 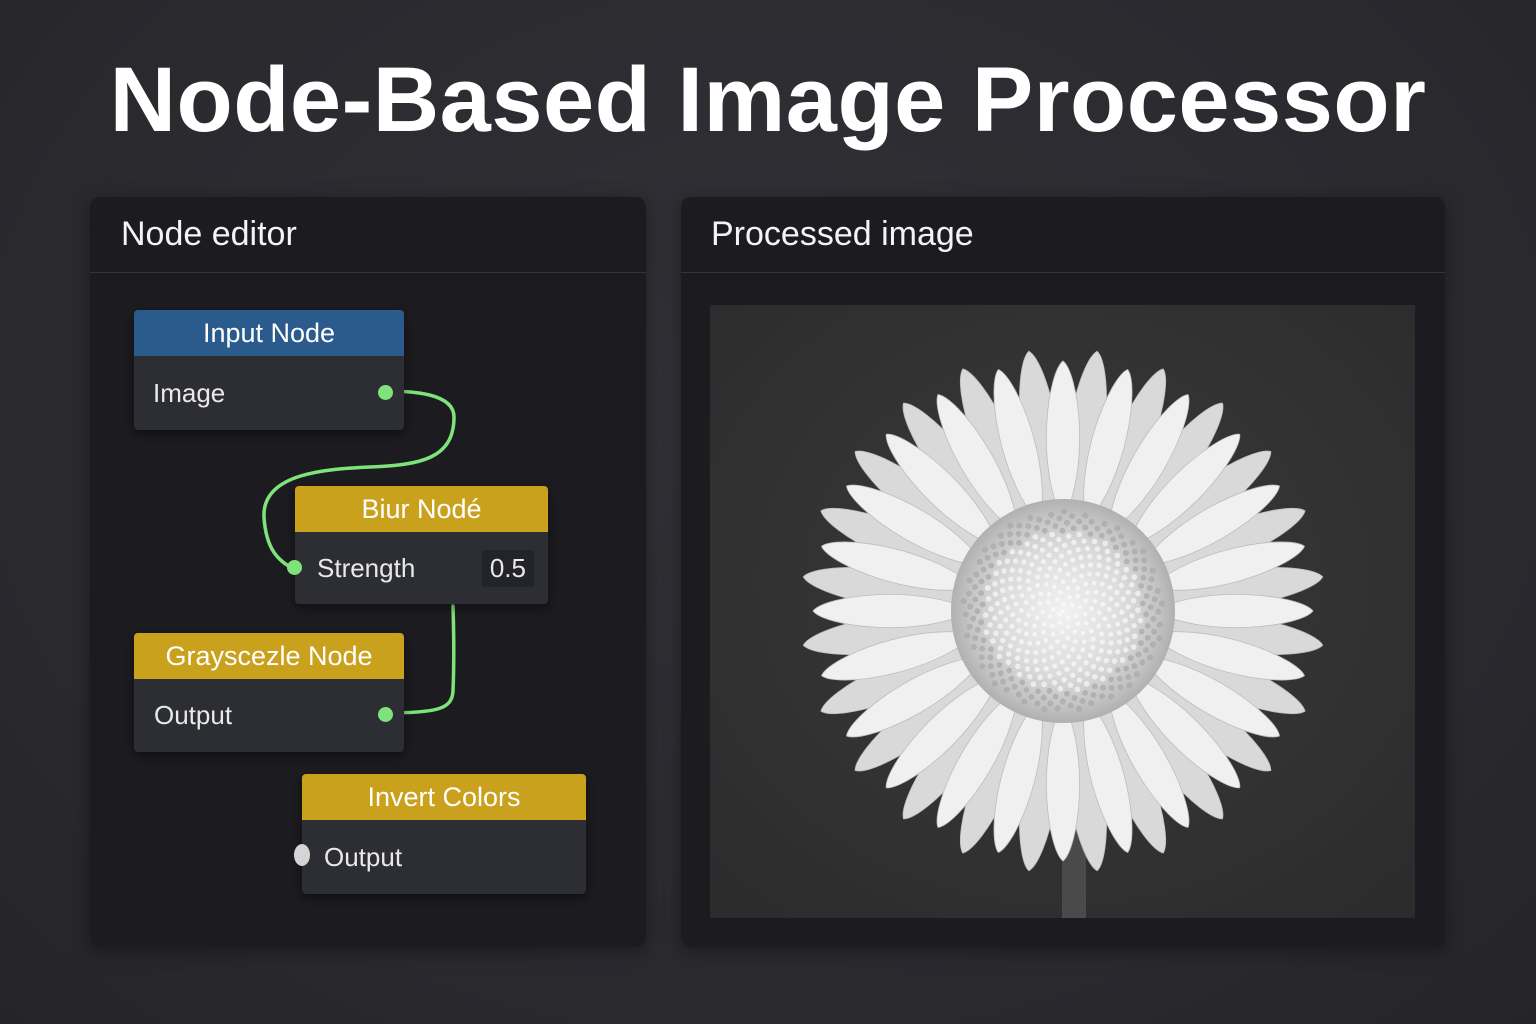 I want to click on invert-colors-node-title: Invert Colors, so click(x=444, y=797).